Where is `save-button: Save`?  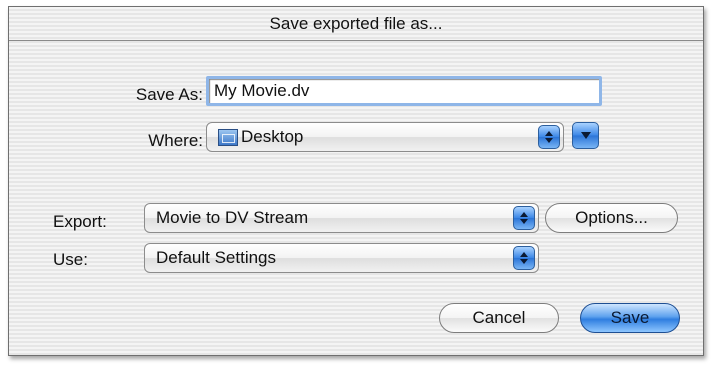 save-button: Save is located at coordinates (630, 318).